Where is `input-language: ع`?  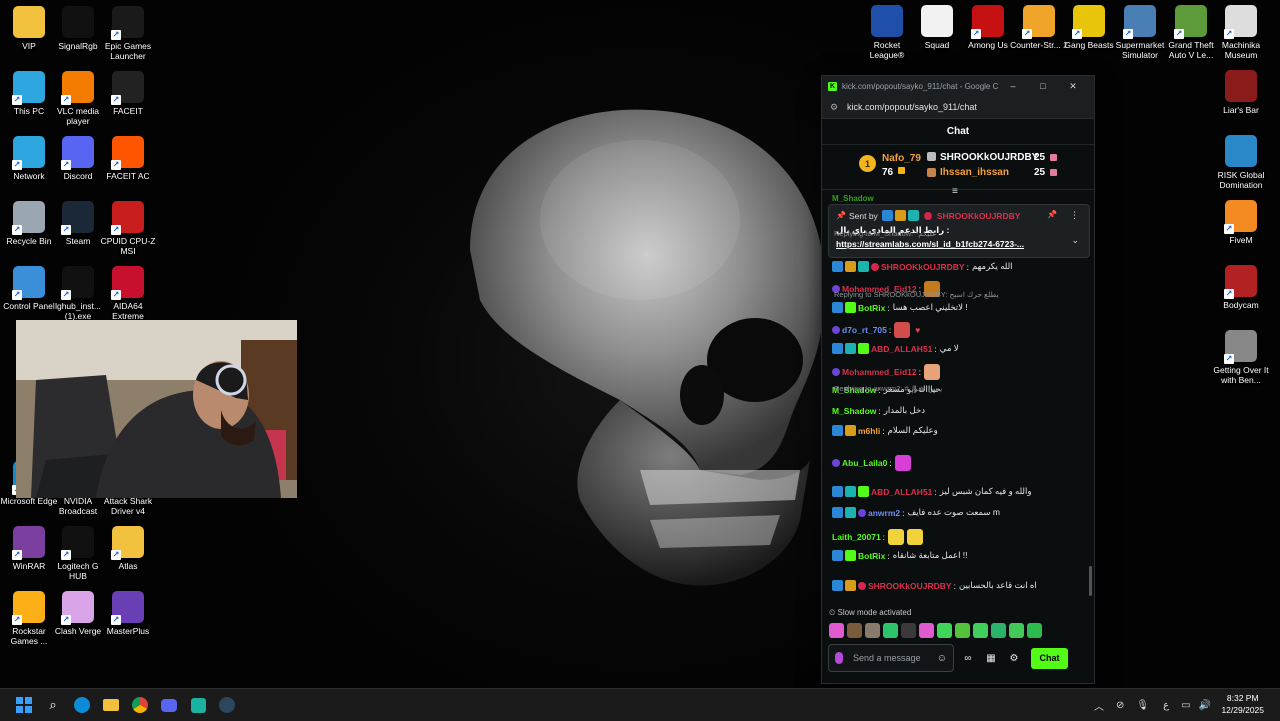 input-language: ع is located at coordinates (1166, 705).